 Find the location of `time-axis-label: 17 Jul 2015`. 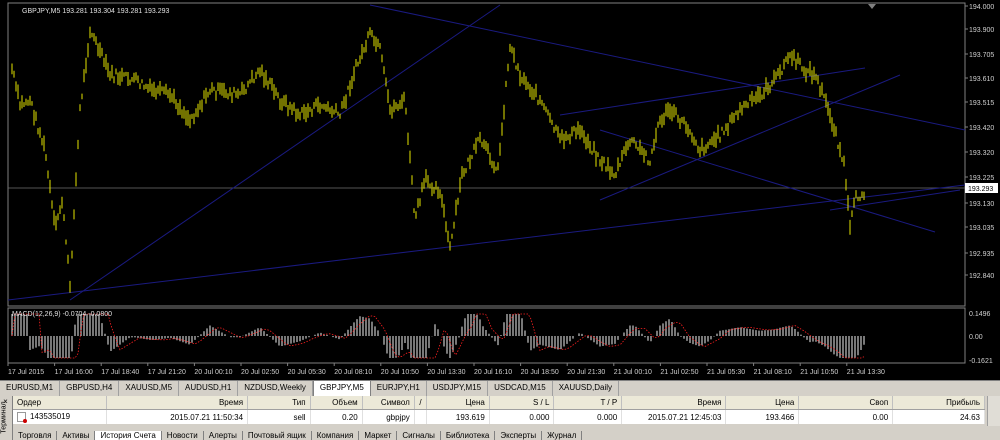

time-axis-label: 17 Jul 2015 is located at coordinates (26, 372).